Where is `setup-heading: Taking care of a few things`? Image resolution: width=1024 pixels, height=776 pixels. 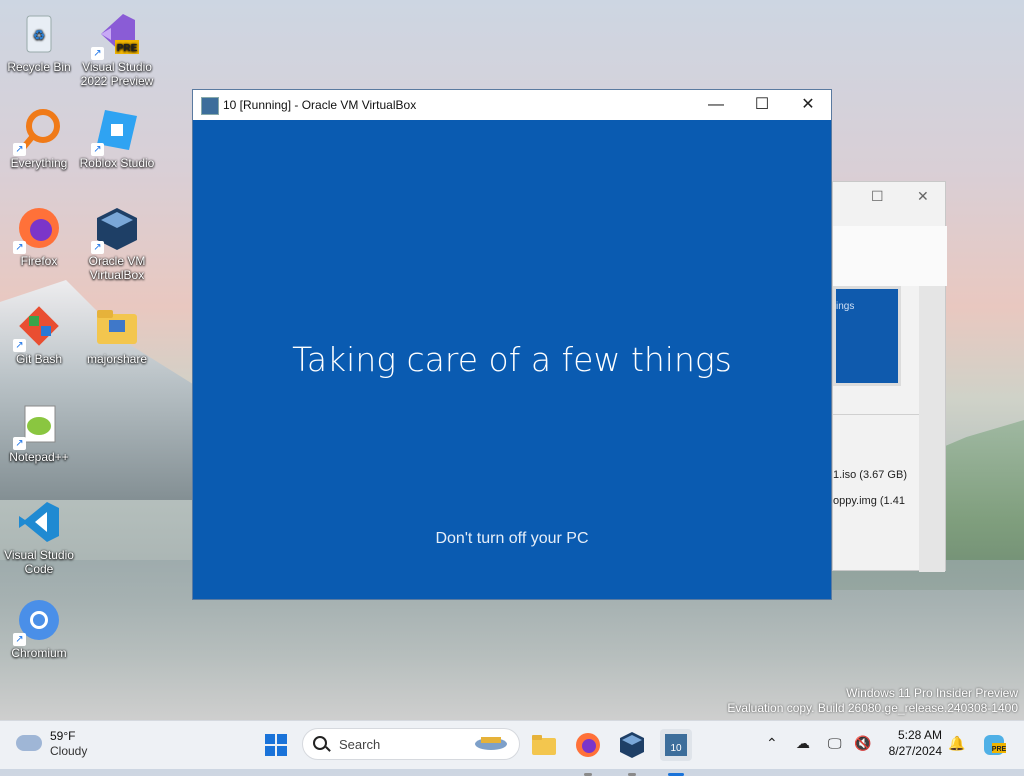
setup-heading: Taking care of a few things is located at coordinates (512, 359).